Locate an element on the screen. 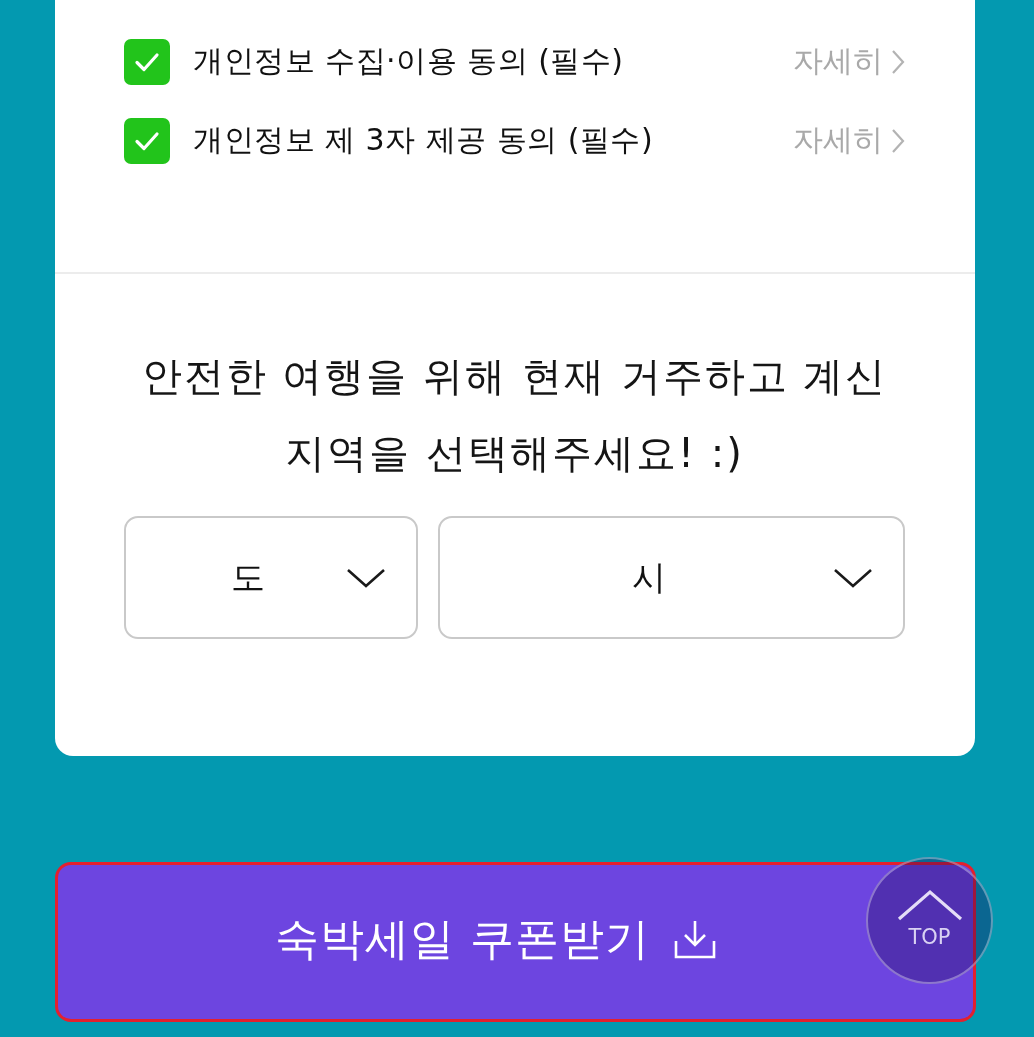  agreement-label: 개인정보 수집·이용 동의 (필수) is located at coordinates (408, 61).